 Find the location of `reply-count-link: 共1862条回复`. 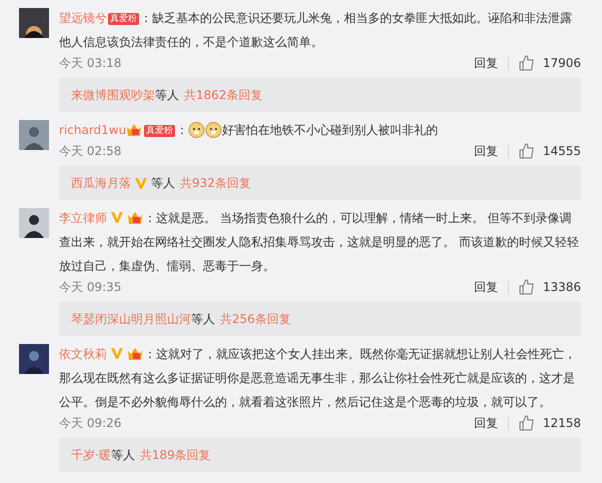

reply-count-link: 共1862条回复 is located at coordinates (223, 95).